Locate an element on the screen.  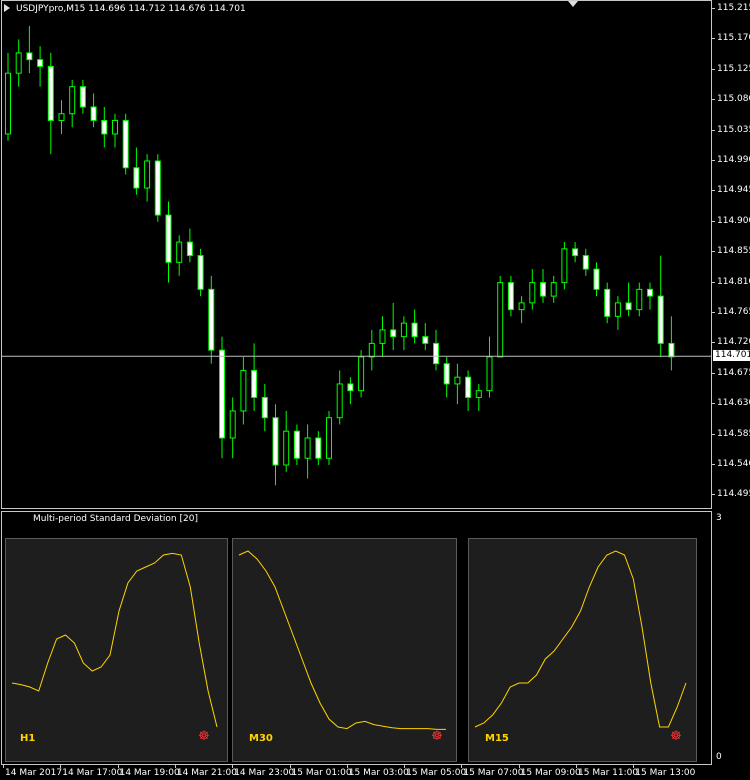
time-axis-label: 14 Mar 2017 is located at coordinates (34, 773).